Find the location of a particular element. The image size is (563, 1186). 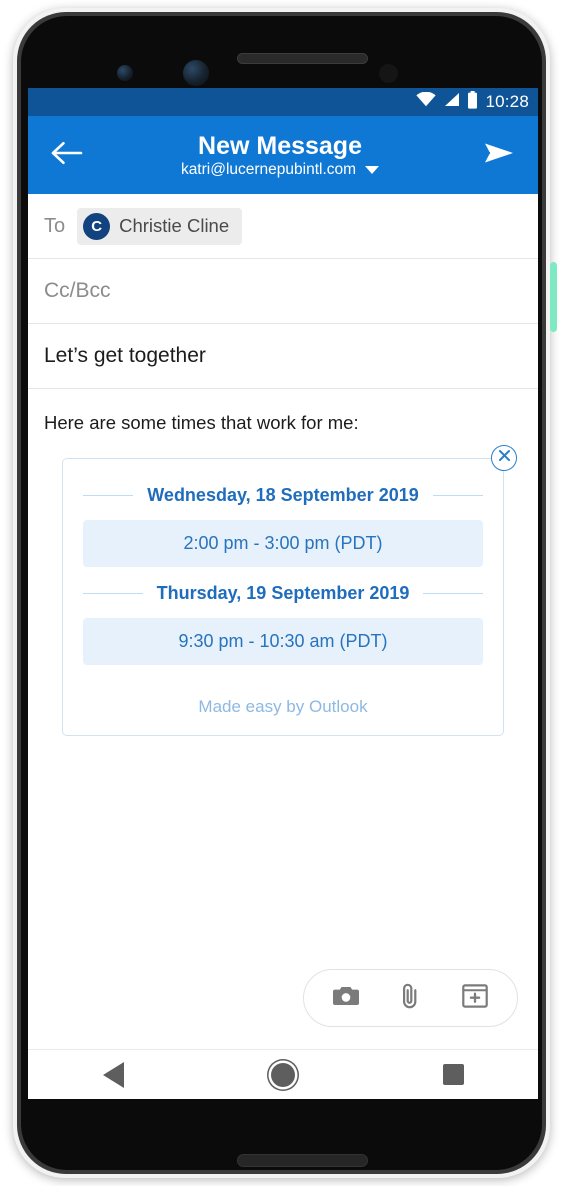

circle-home-icon is located at coordinates (283, 1074).